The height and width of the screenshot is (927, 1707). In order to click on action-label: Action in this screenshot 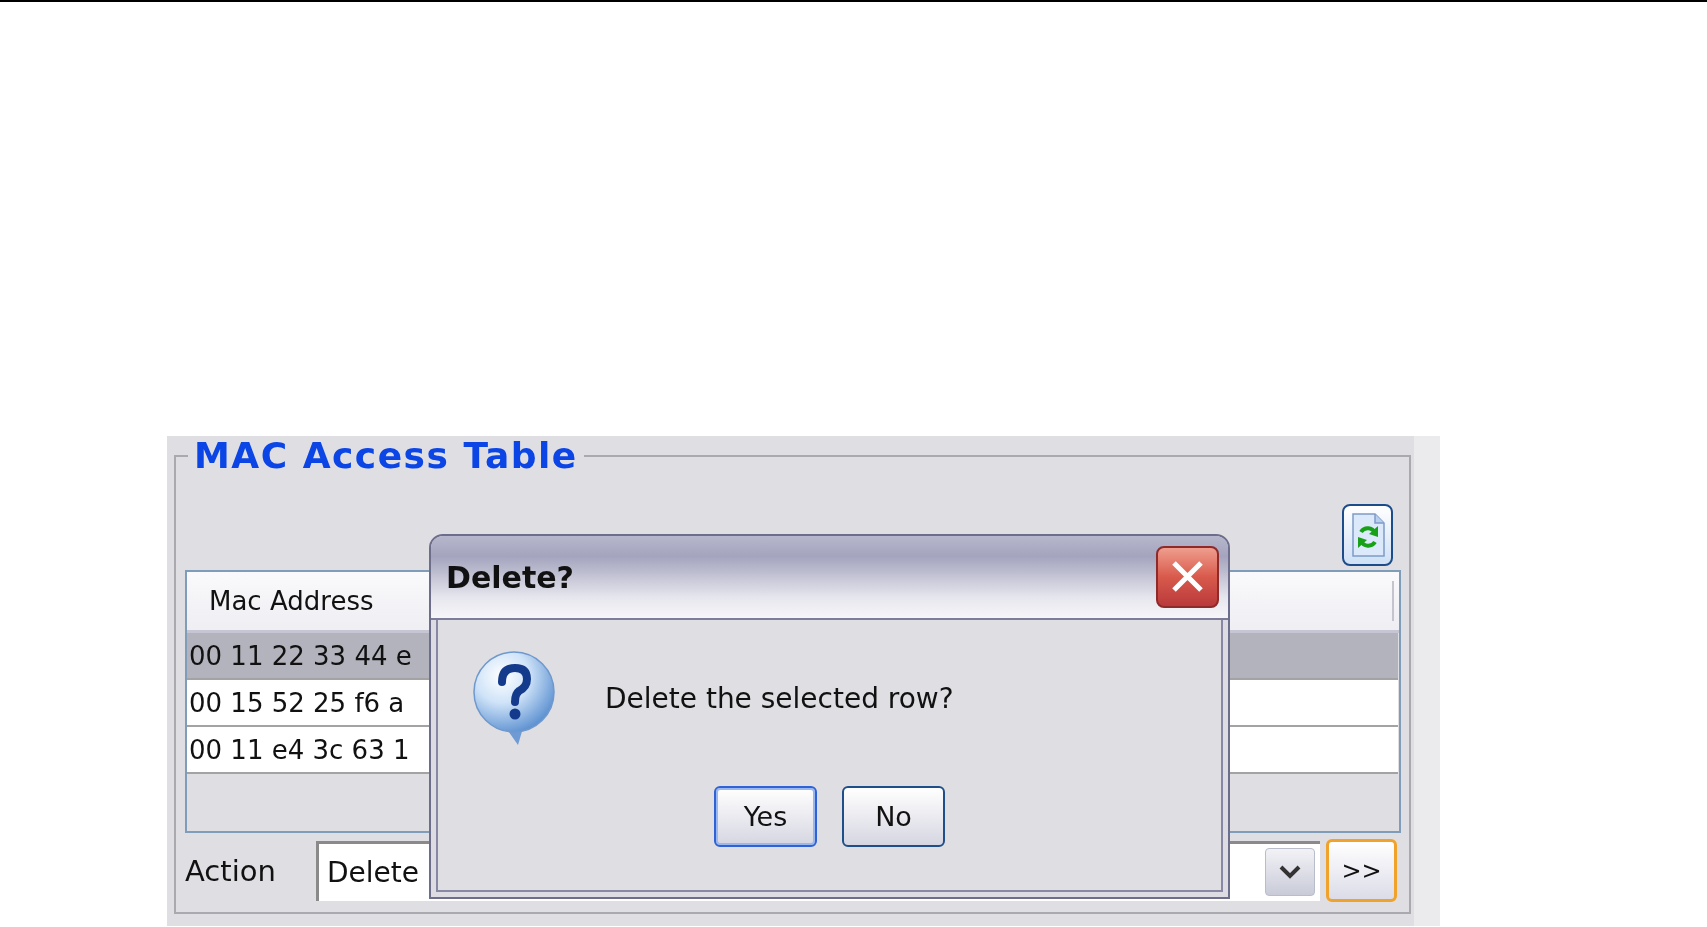, I will do `click(231, 870)`.